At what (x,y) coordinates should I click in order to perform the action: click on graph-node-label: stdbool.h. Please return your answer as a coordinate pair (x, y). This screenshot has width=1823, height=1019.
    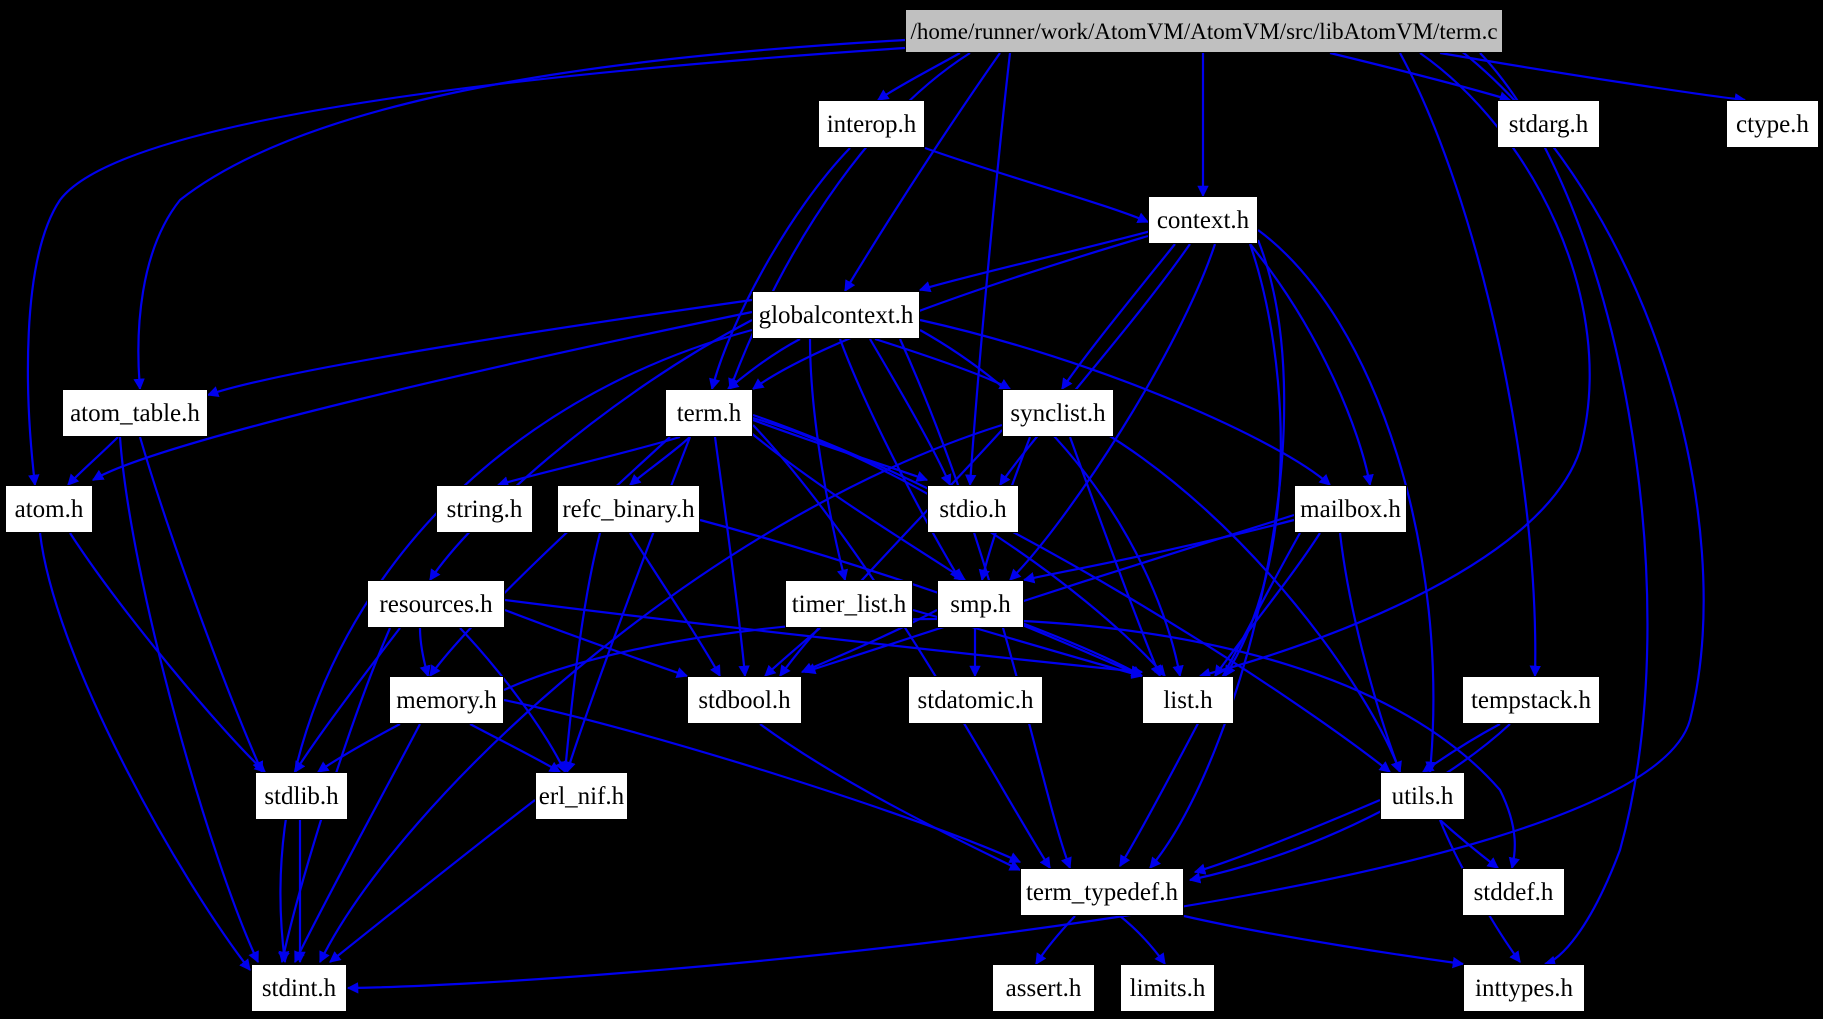
    Looking at the image, I should click on (744, 700).